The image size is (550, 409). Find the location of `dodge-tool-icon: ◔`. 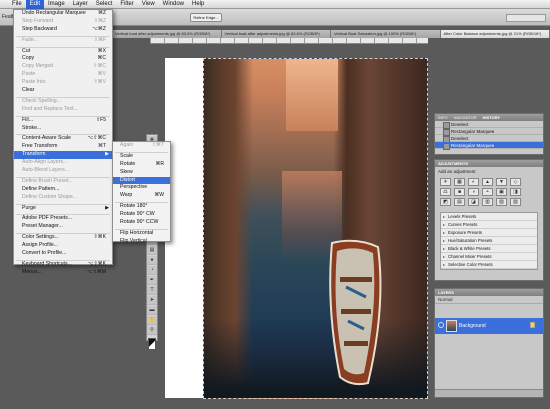

dodge-tool-icon: ◔ is located at coordinates (152, 270).